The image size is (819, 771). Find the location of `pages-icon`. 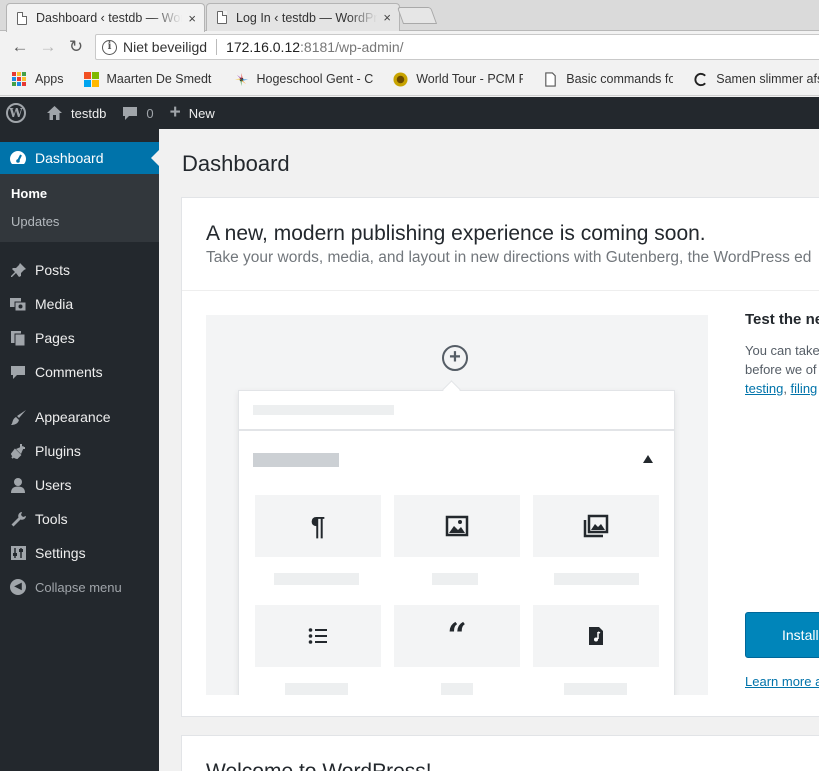

pages-icon is located at coordinates (18, 338).